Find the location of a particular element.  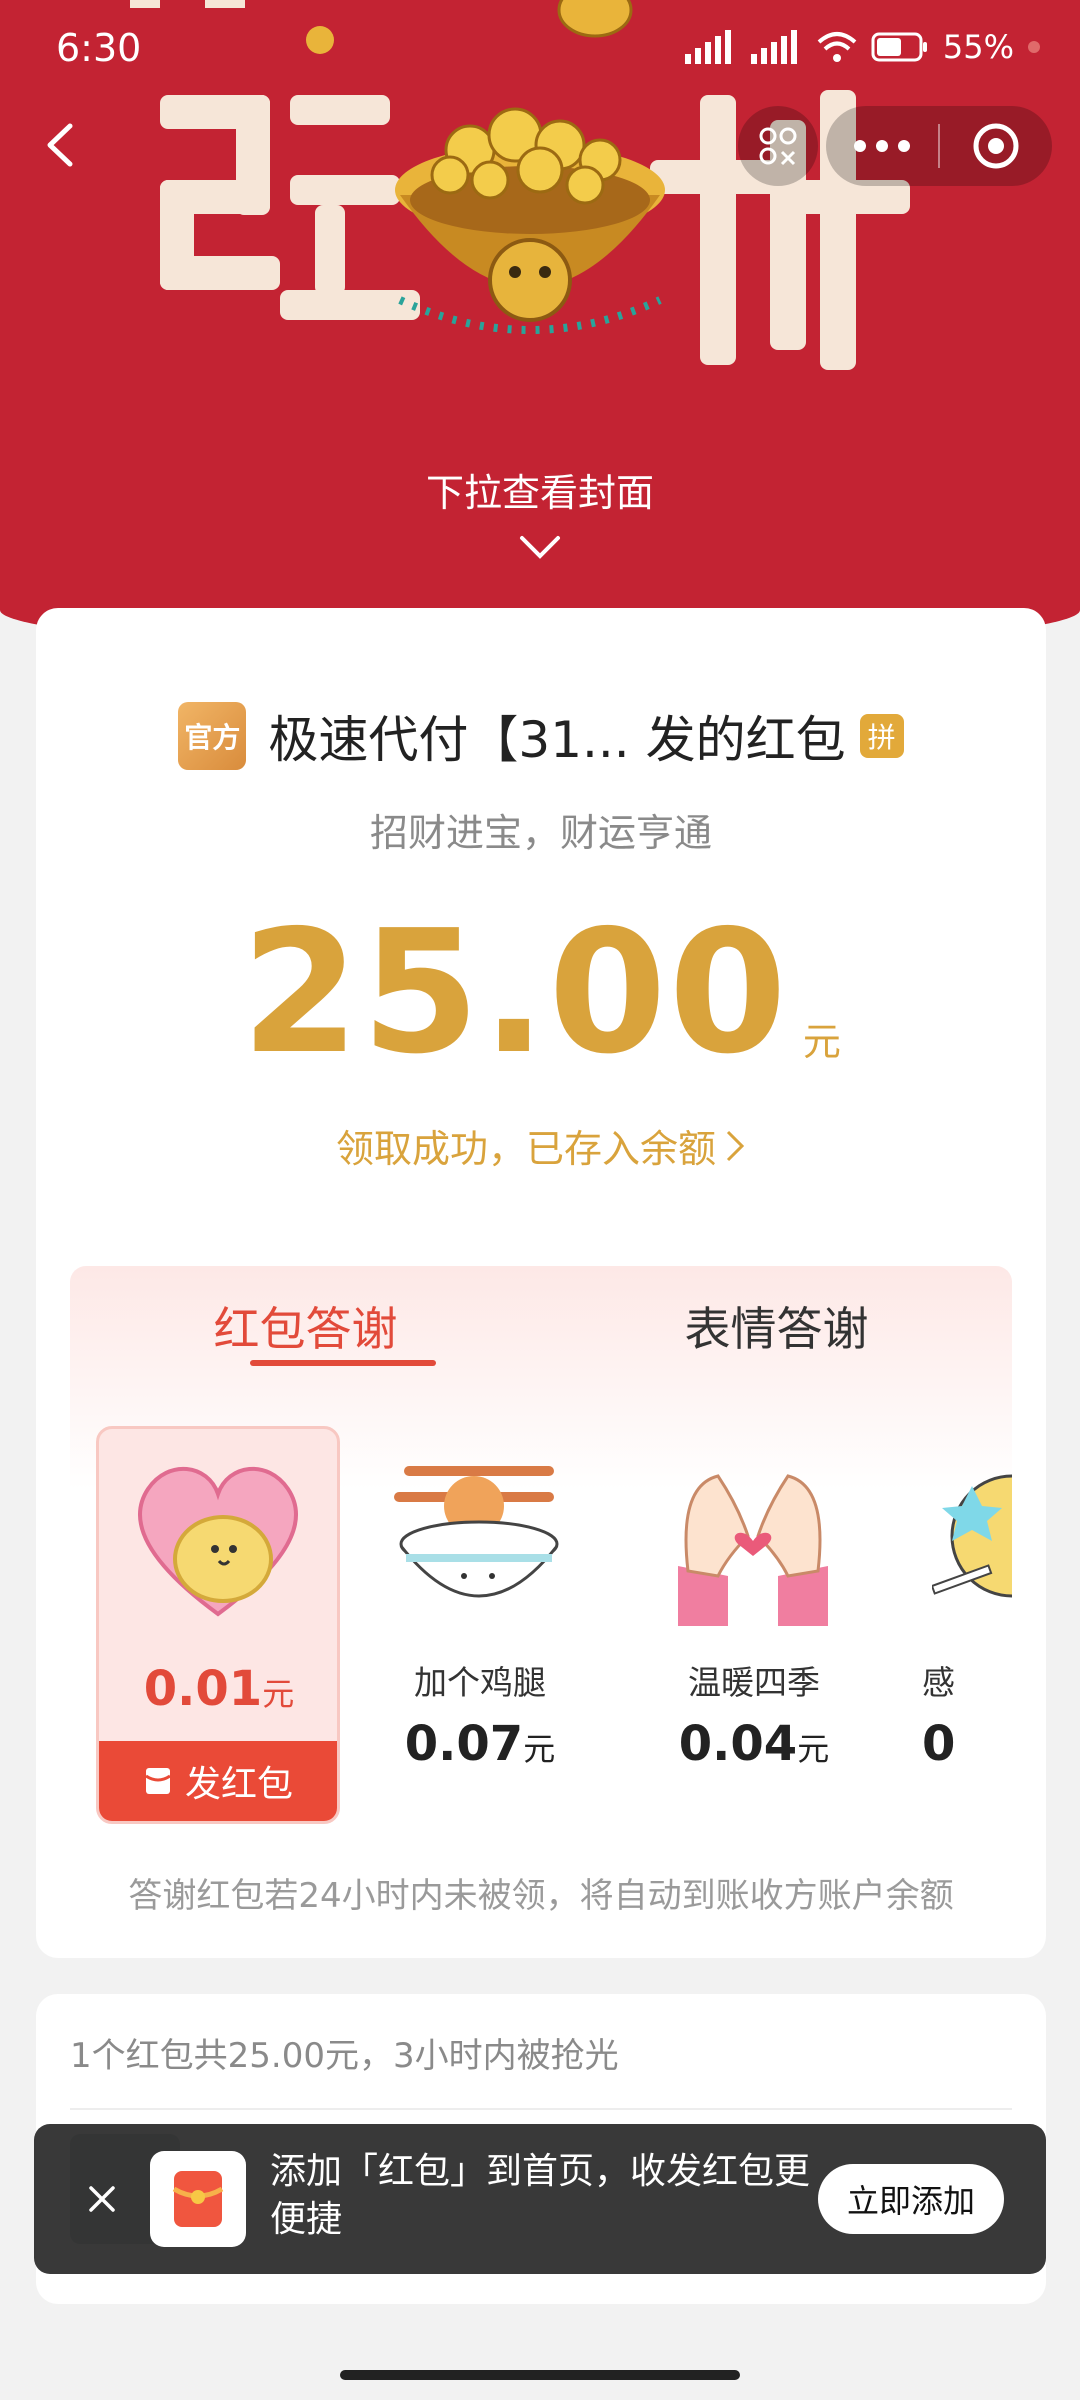

back-button is located at coordinates (63, 145).